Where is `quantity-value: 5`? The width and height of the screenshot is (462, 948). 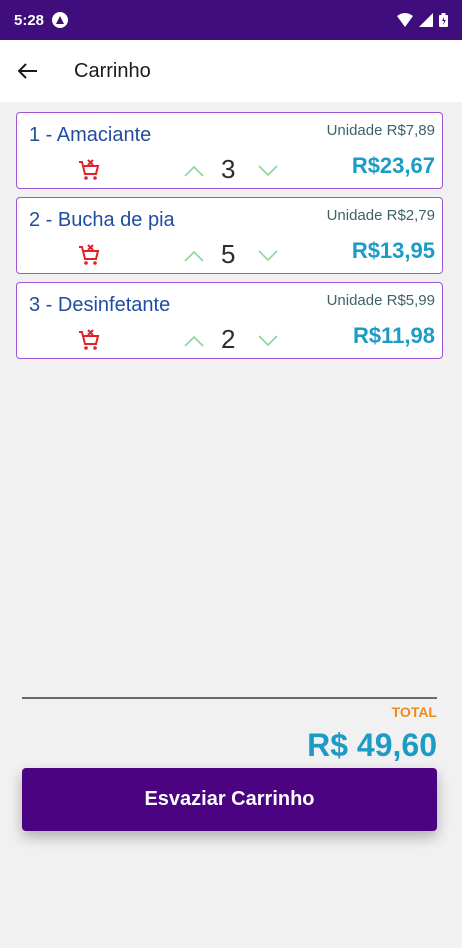 quantity-value: 5 is located at coordinates (228, 254).